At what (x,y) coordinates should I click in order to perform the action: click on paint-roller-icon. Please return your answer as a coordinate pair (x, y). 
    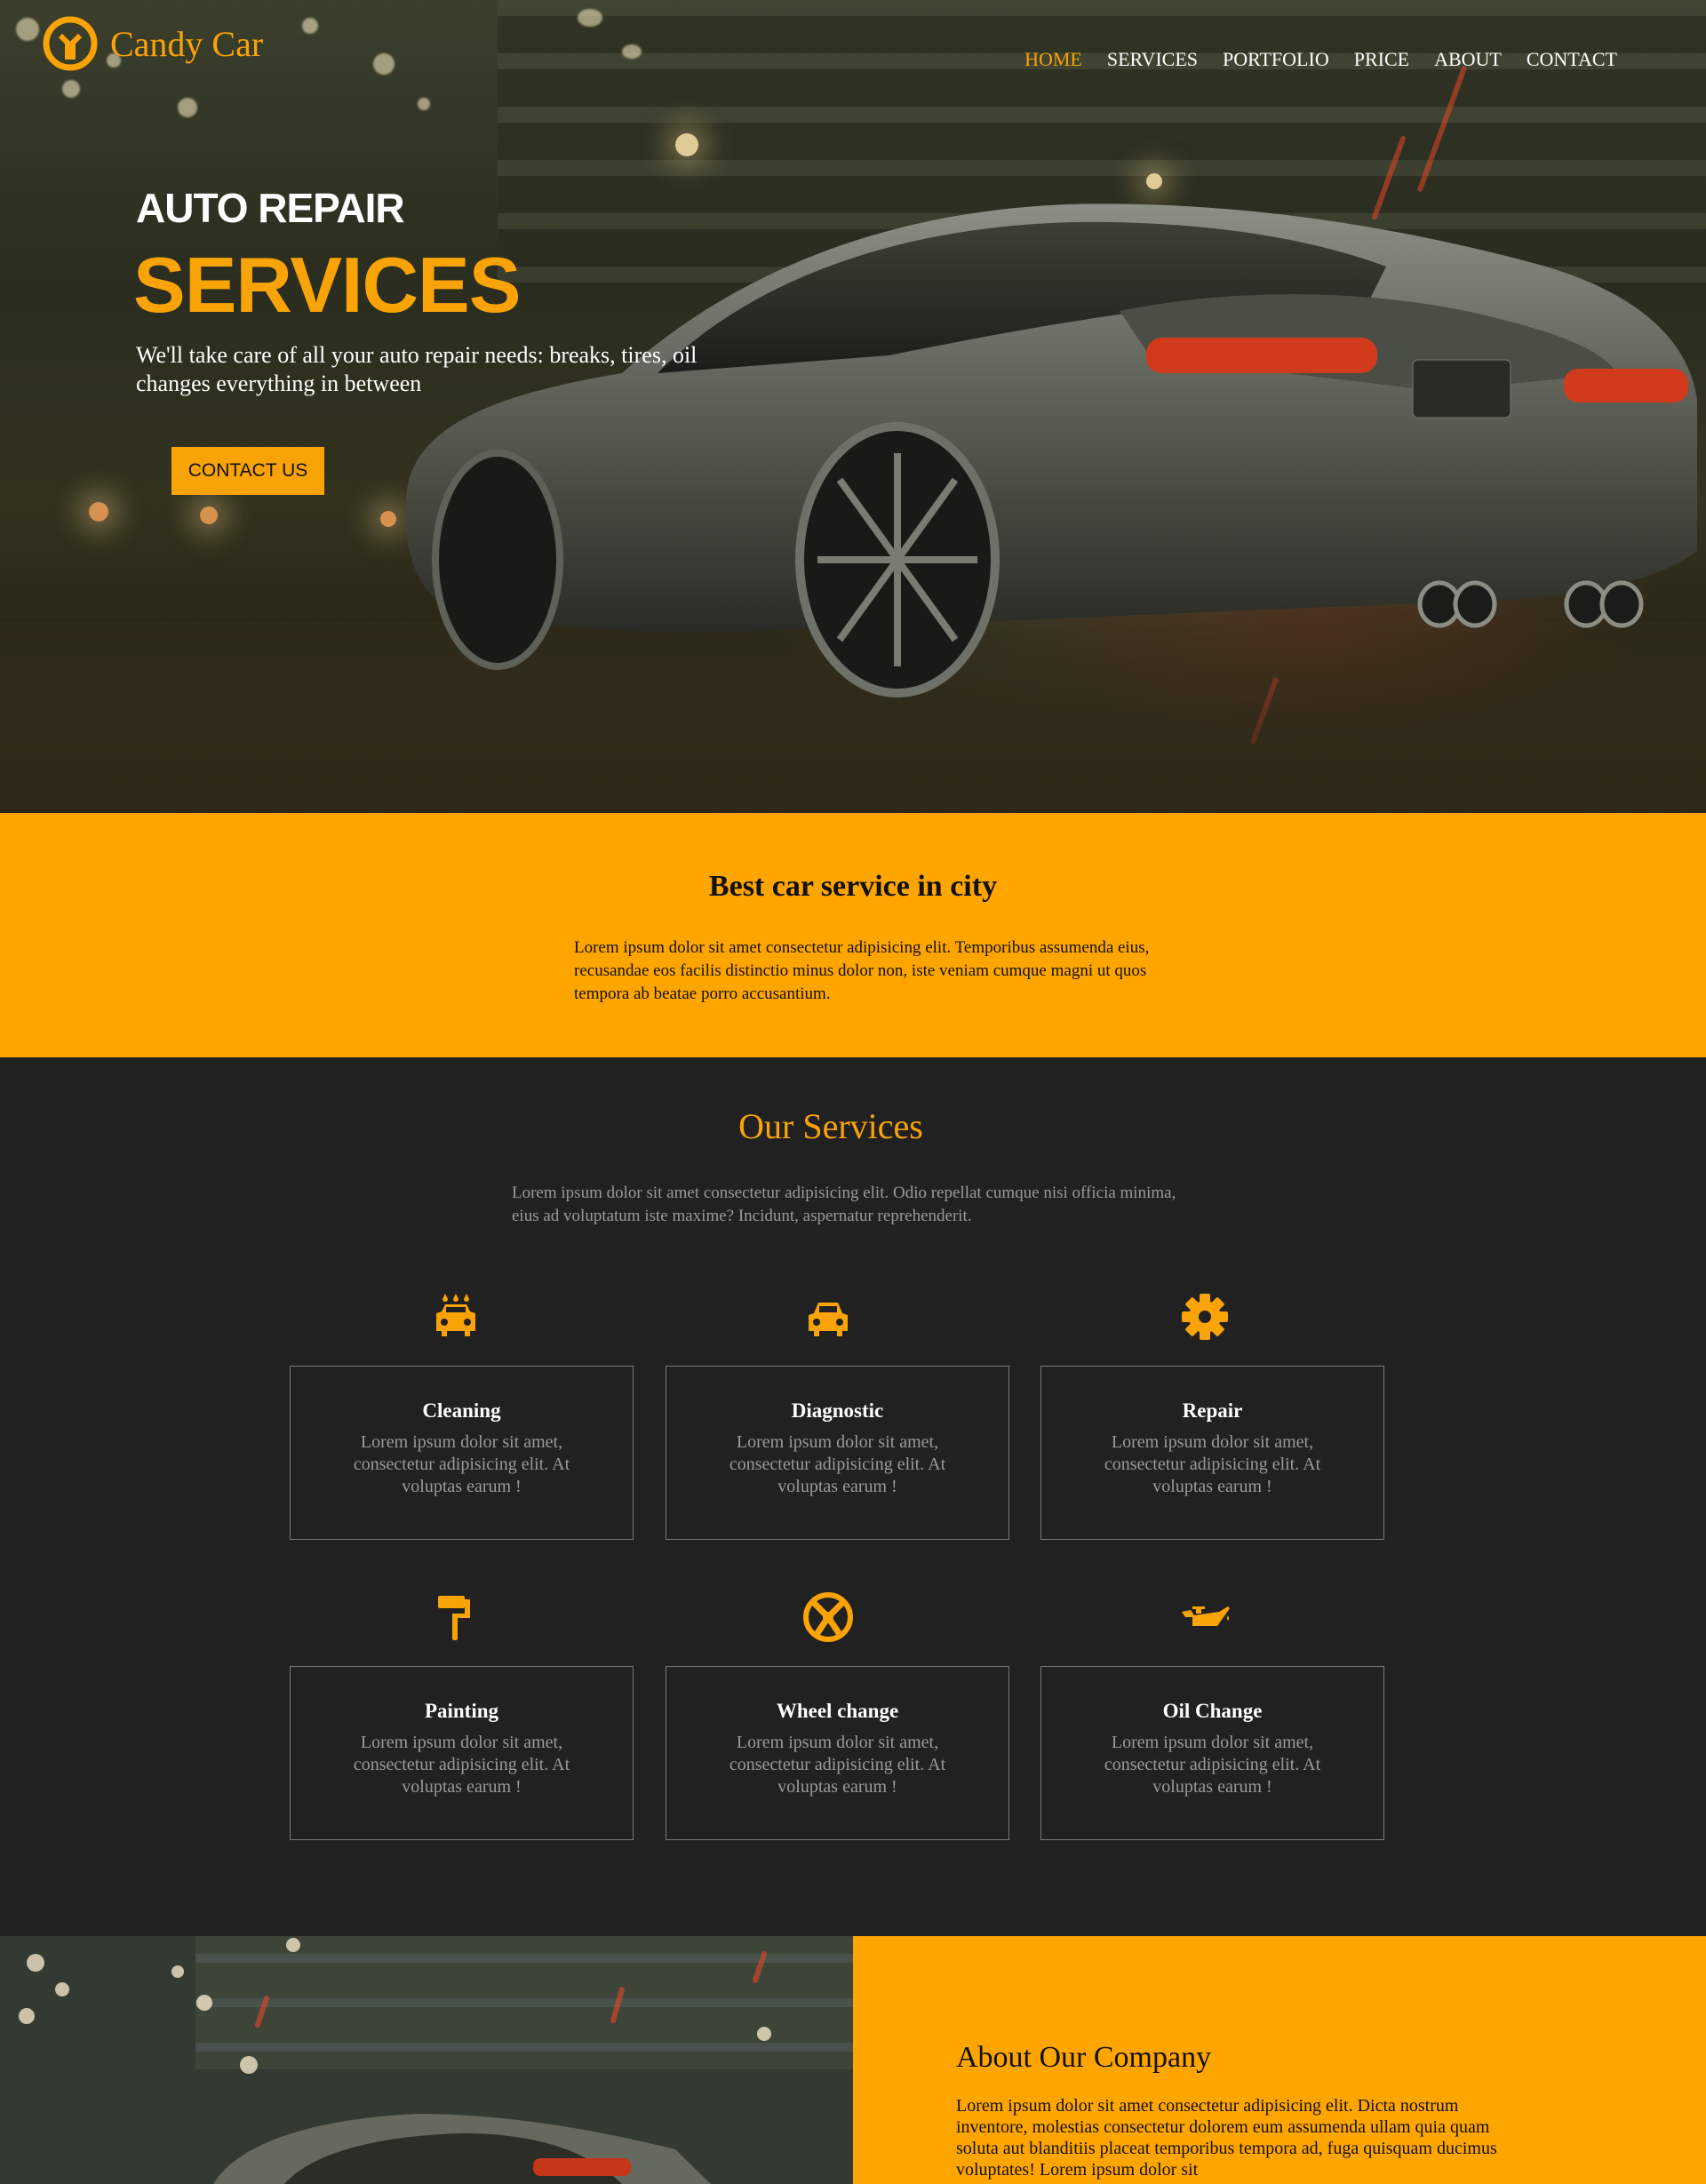
    Looking at the image, I should click on (454, 1618).